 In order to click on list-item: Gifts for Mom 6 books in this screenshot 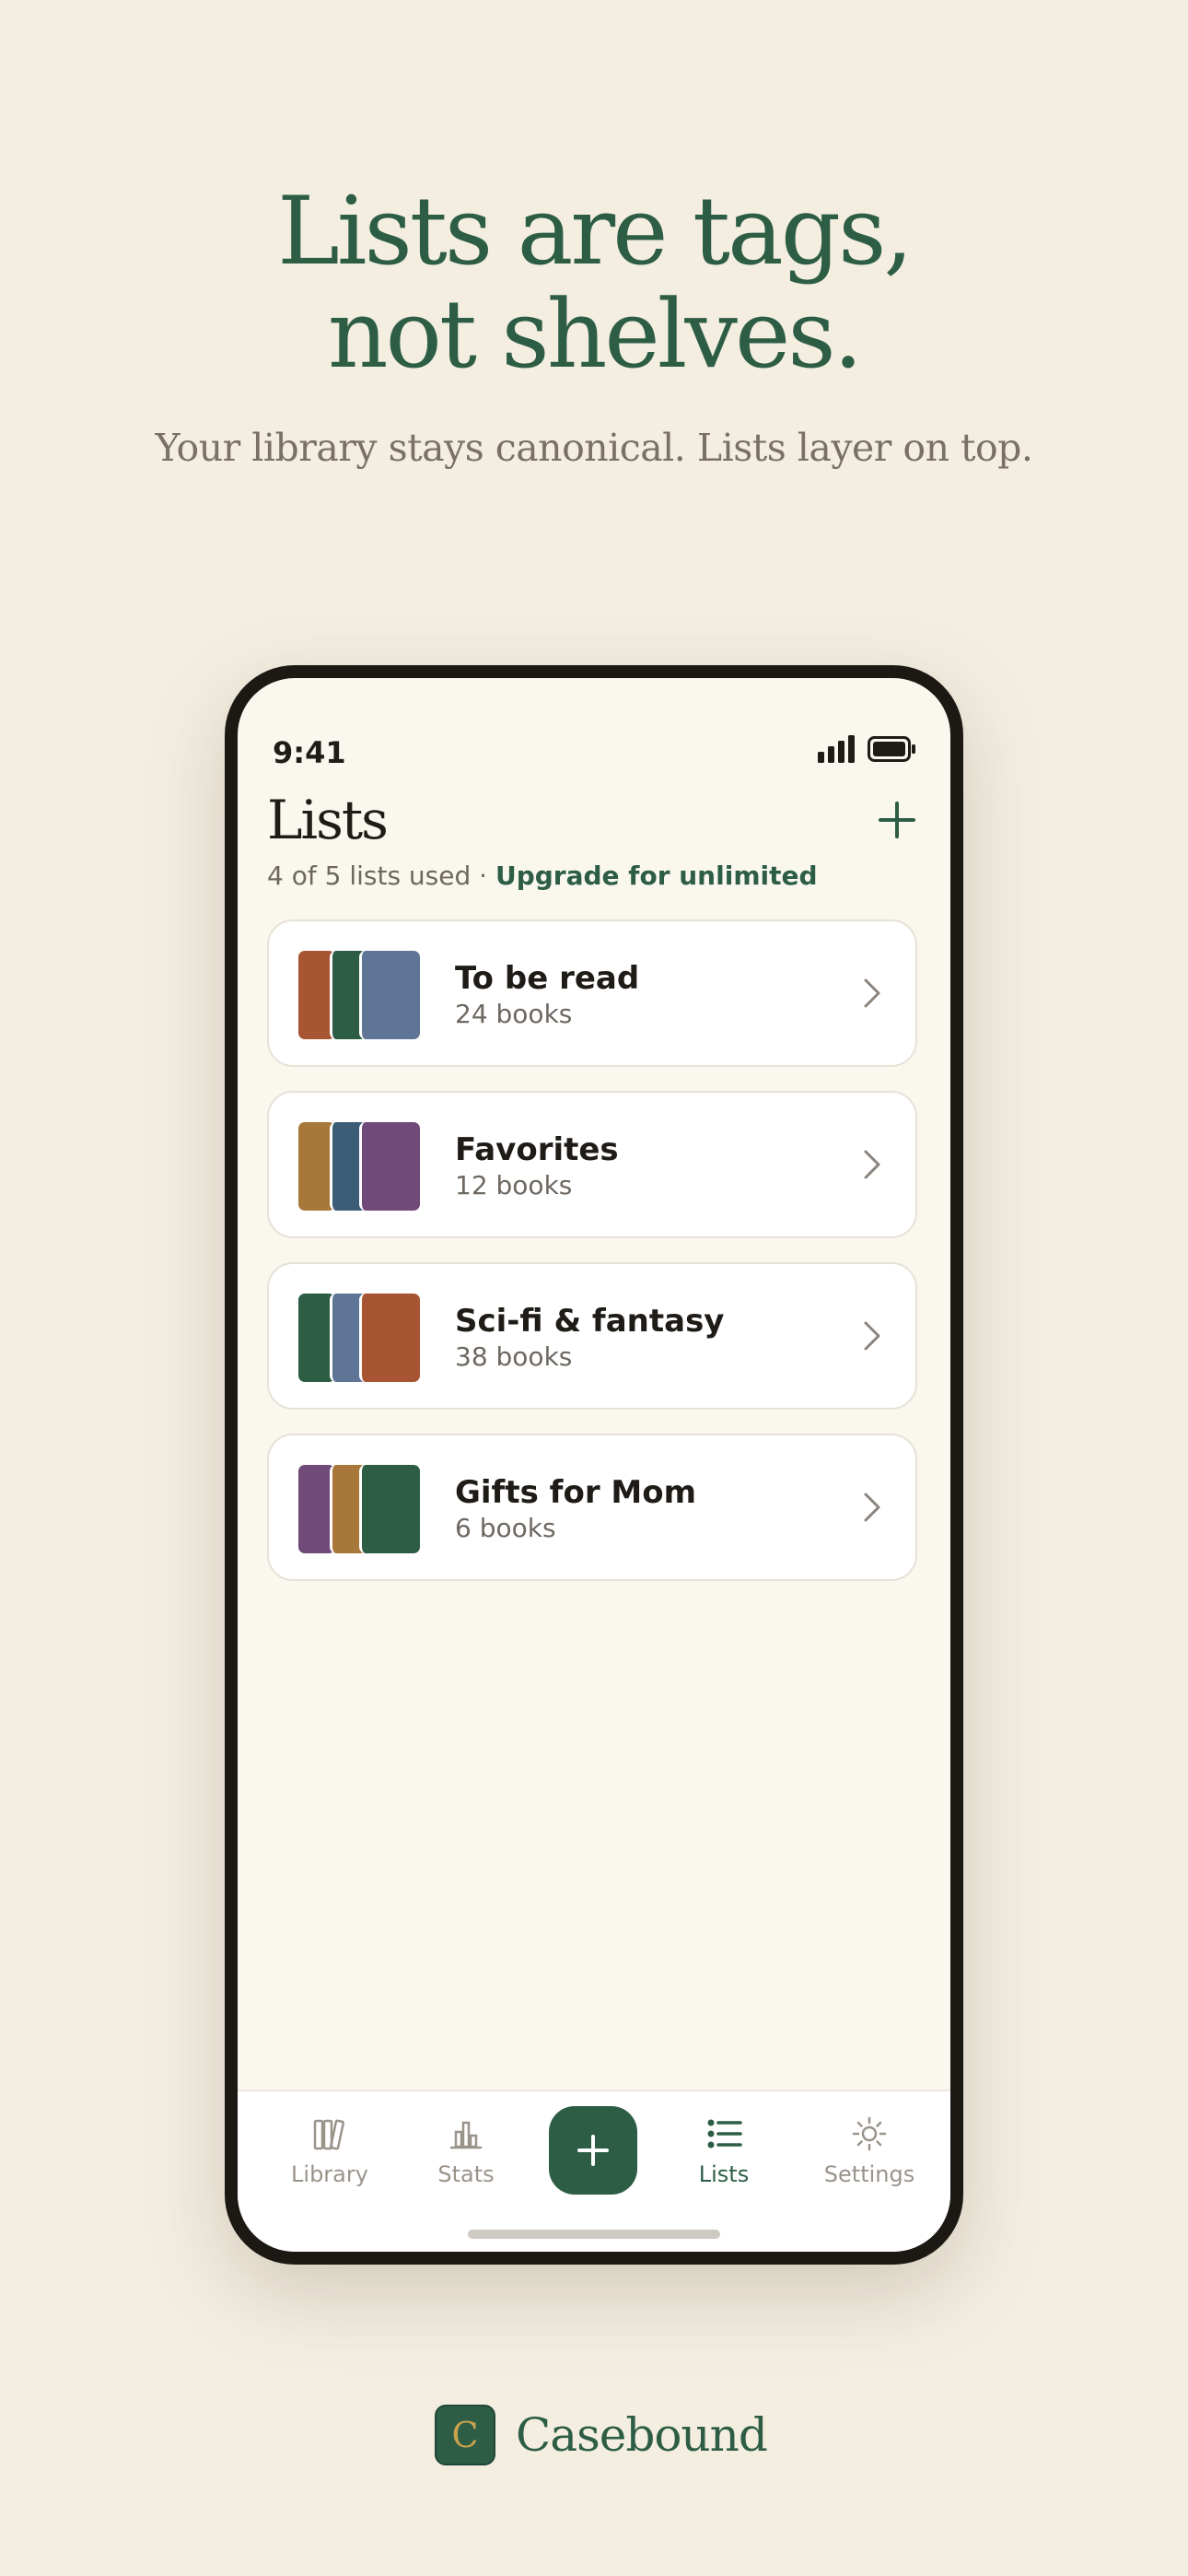, I will do `click(592, 1507)`.